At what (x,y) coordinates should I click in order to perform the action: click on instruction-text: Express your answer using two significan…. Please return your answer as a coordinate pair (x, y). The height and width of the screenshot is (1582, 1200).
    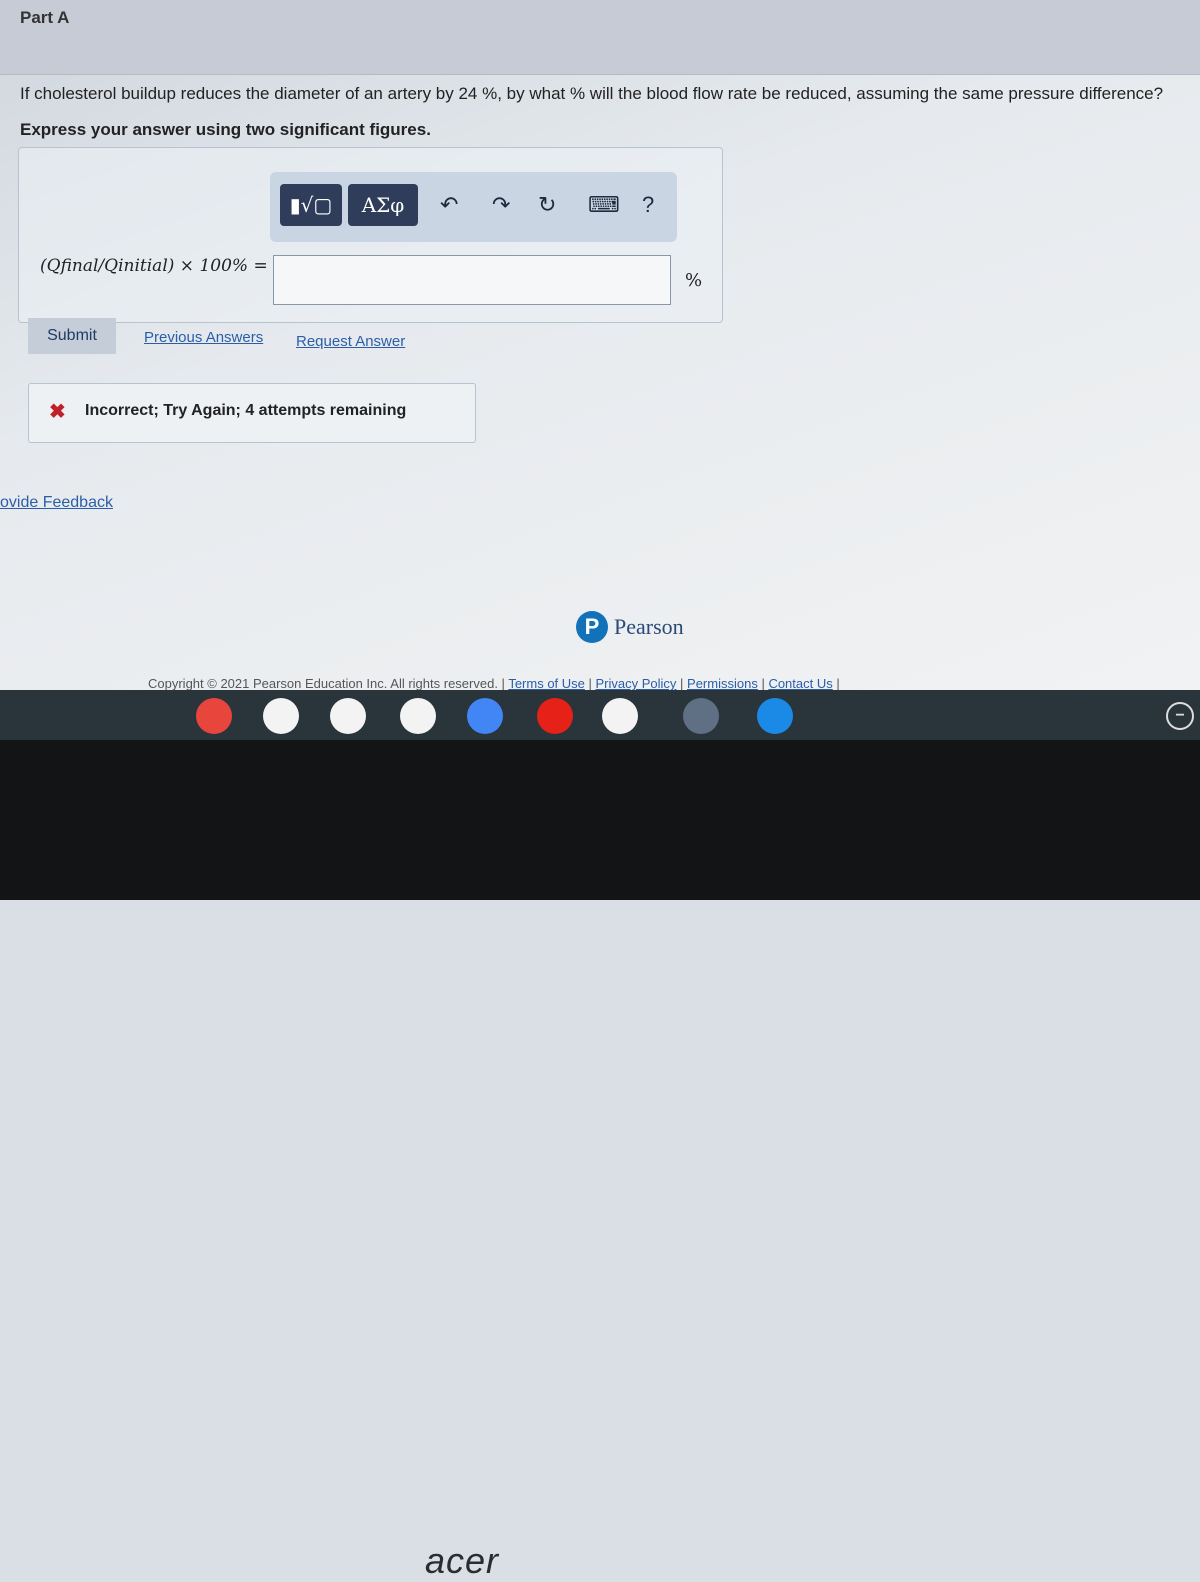
    Looking at the image, I should click on (225, 129).